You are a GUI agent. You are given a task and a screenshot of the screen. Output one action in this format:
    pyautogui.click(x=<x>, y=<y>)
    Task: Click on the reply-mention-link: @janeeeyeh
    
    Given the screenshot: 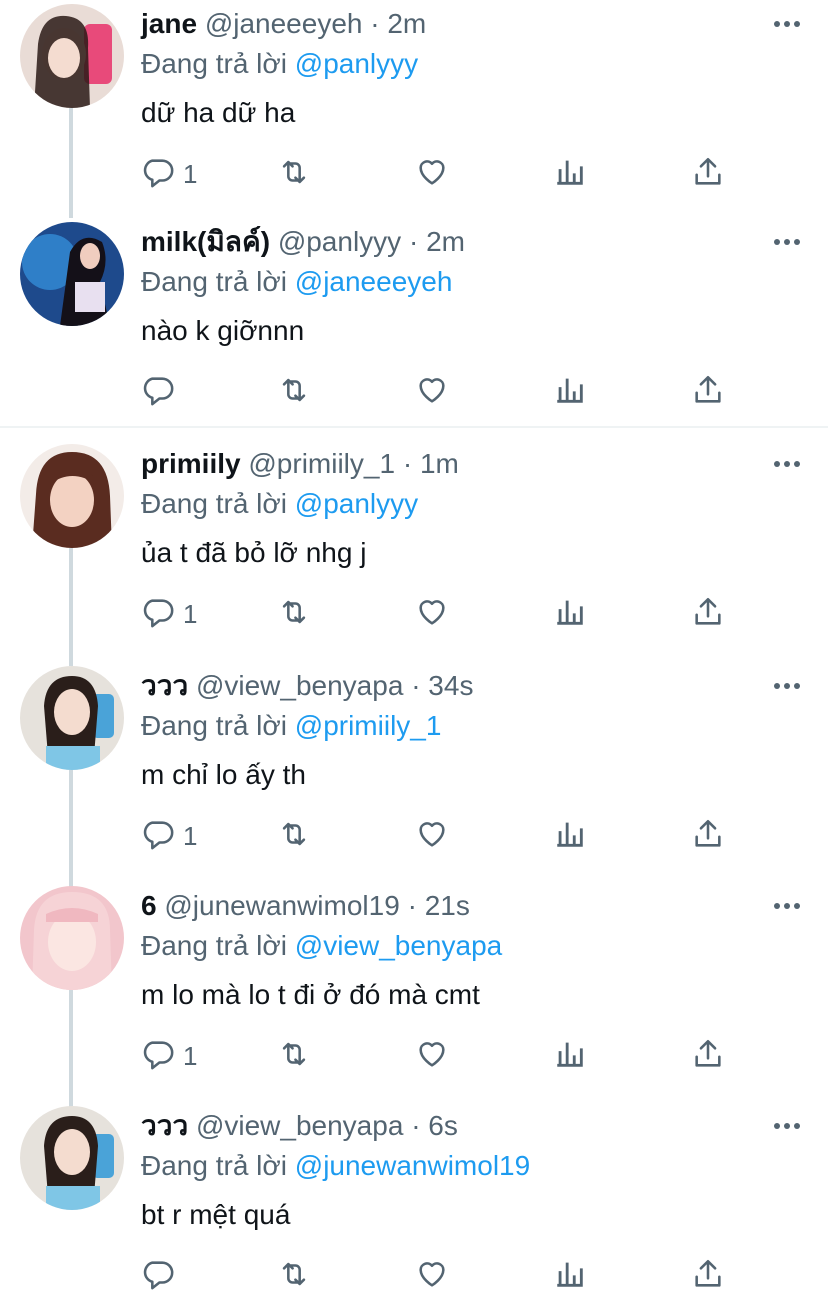 What is the action you would take?
    pyautogui.click(x=374, y=281)
    